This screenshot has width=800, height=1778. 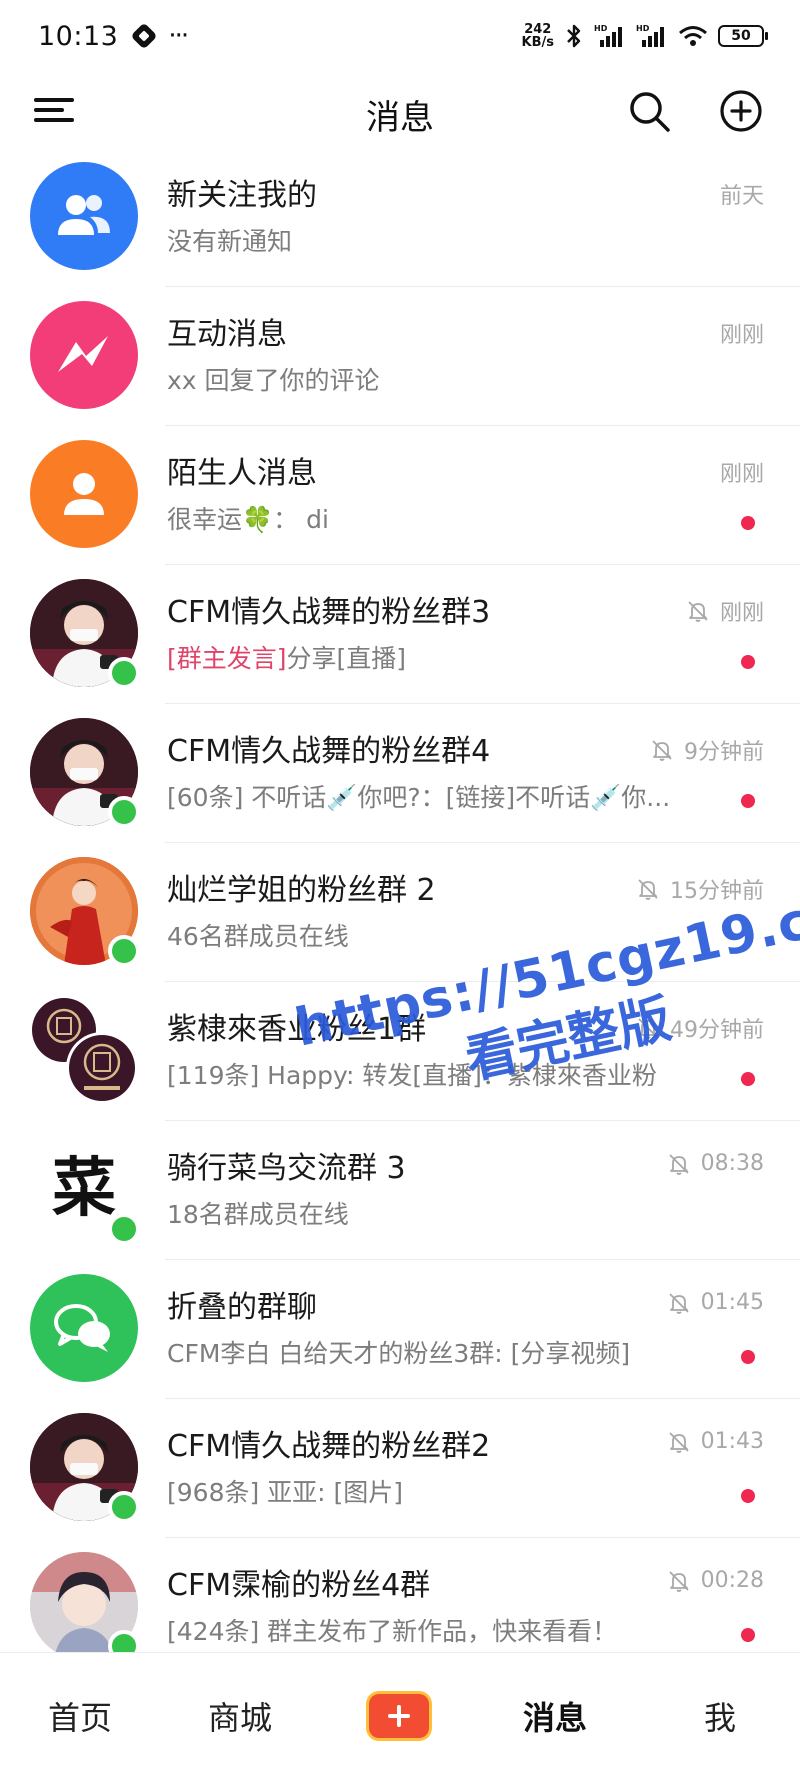 I want to click on users-icon, so click(x=84, y=215).